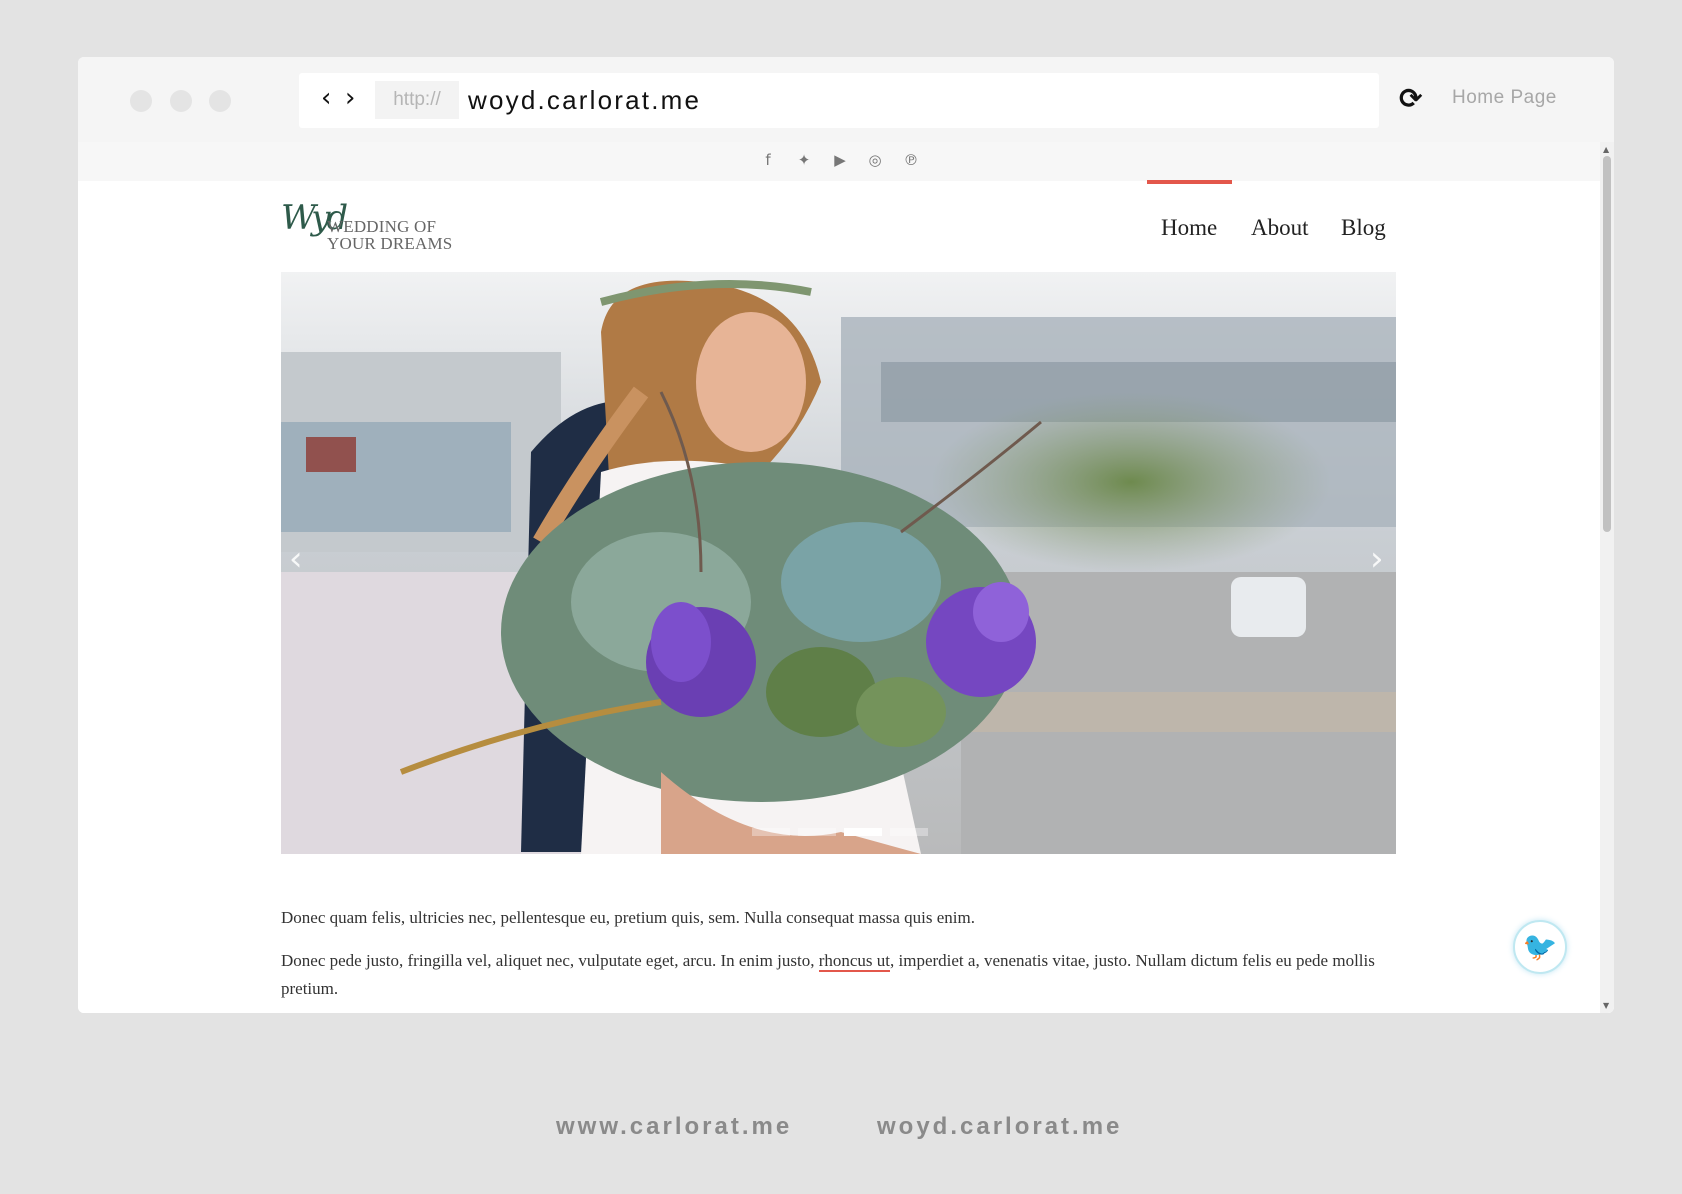  Describe the element at coordinates (367, 227) in the screenshot. I see `site-logo: Wyd WEDDING OF YOUR DREAMS` at that location.